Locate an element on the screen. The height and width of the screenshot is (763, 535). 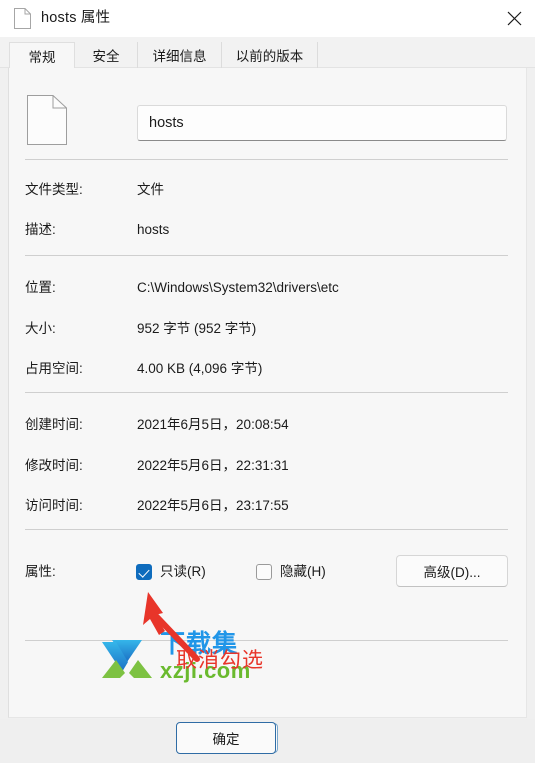
property-row-size: 大小: 952 字节 (952 字节) is located at coordinates (267, 329).